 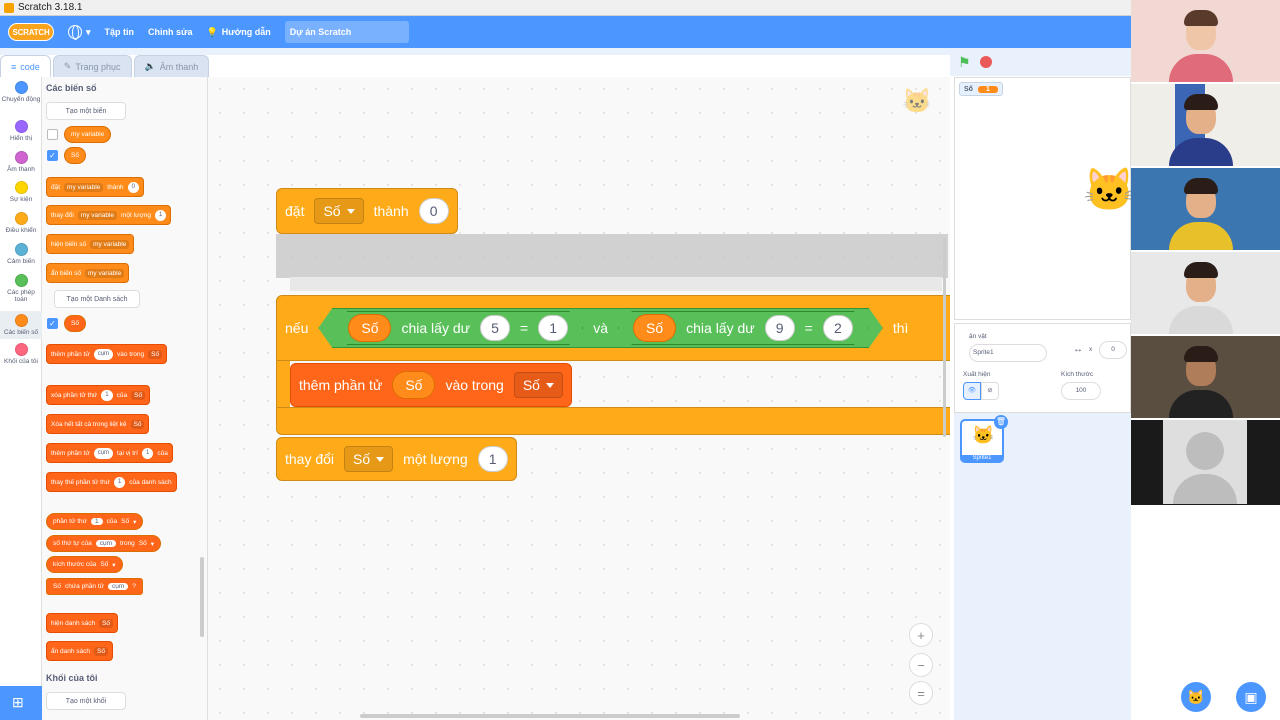 I want to click on insert-at-block: thêm phần tử cụm tại vị trí 1 của, so click(x=109, y=453).